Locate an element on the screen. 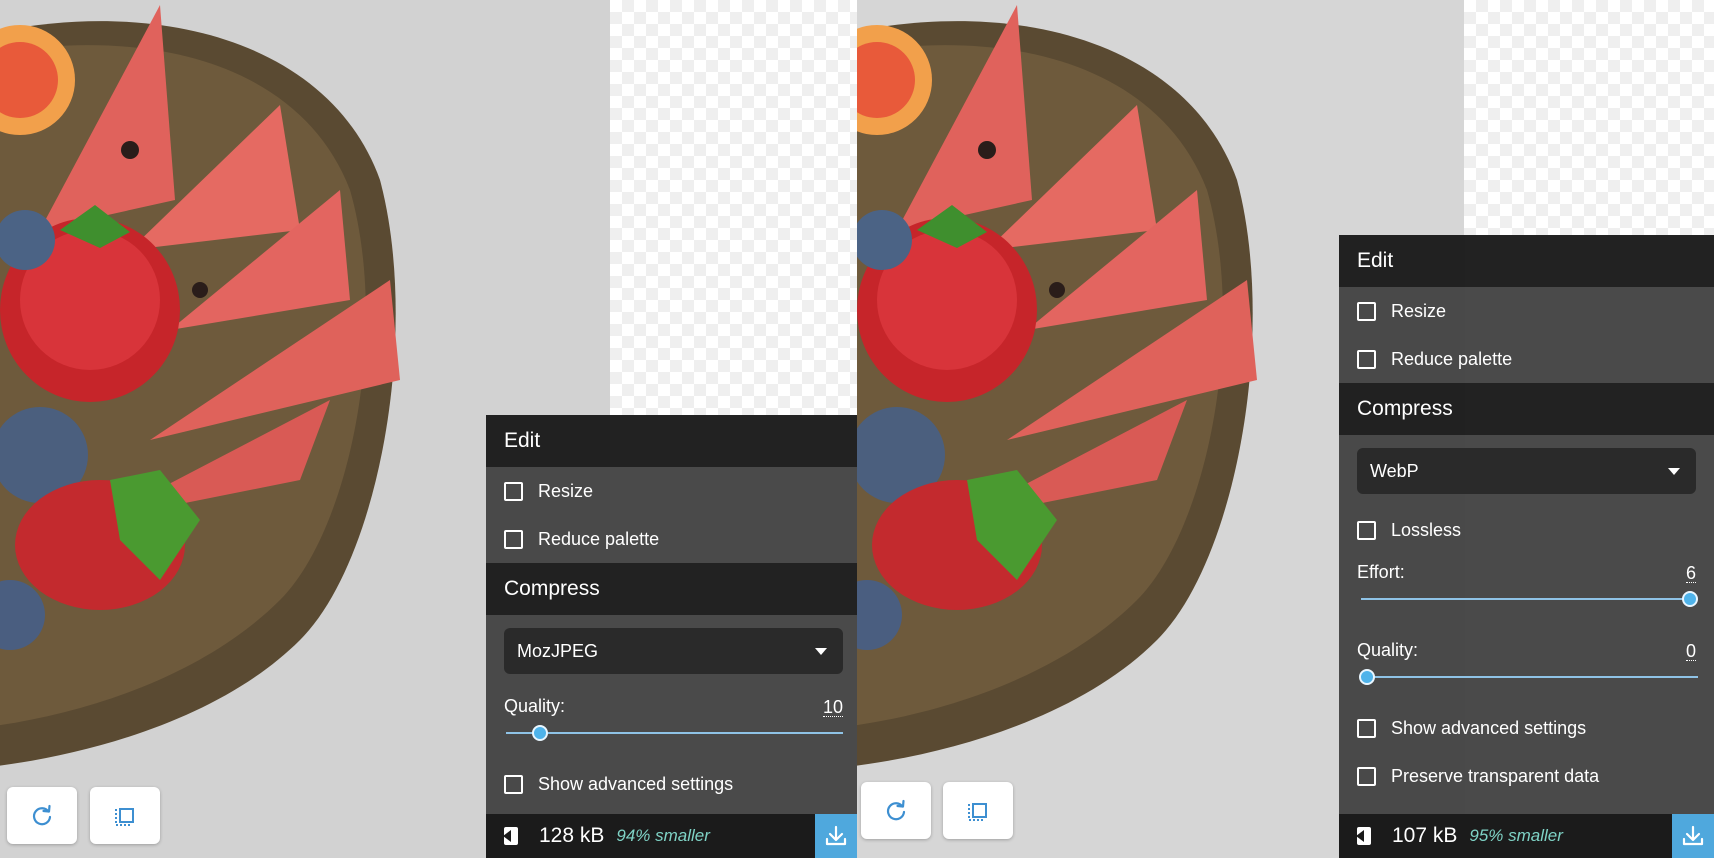  lossless-option: Lossless is located at coordinates (1526, 530).